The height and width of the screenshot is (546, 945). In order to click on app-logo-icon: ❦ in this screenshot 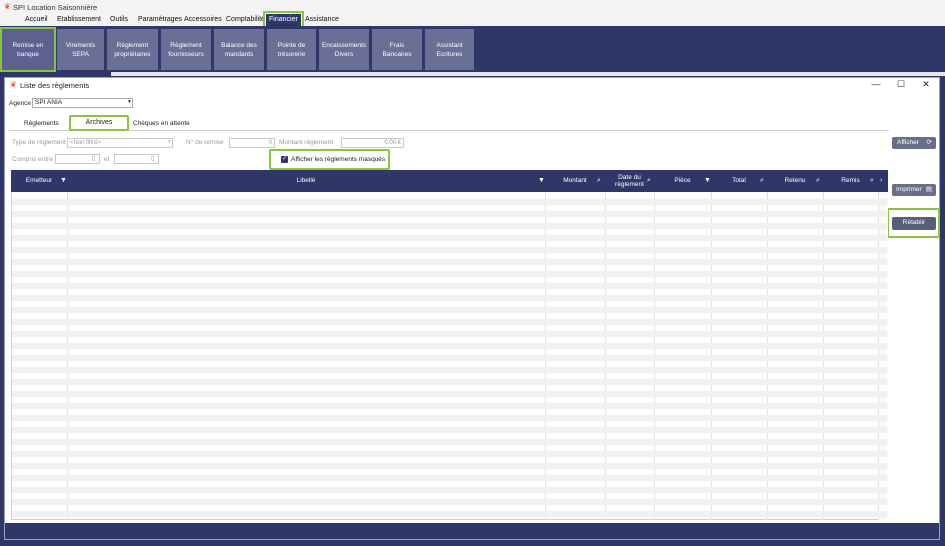, I will do `click(7, 6)`.